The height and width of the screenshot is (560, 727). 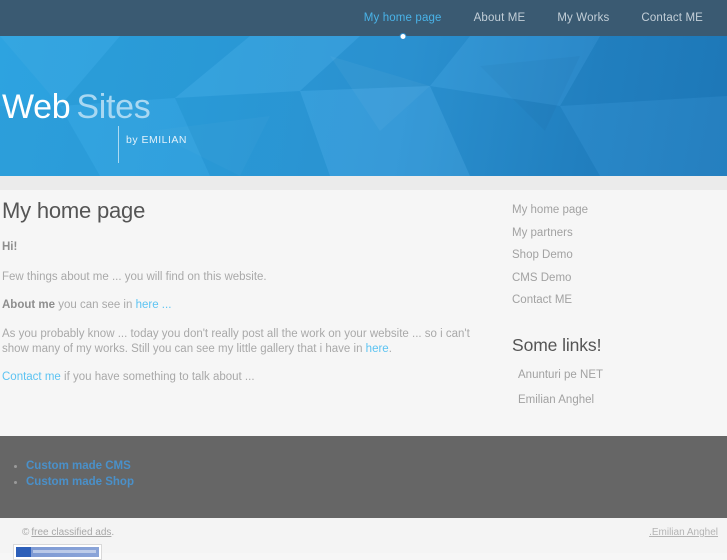 What do you see at coordinates (241, 247) in the screenshot?
I see `paragraph-greeting: Hi!` at bounding box center [241, 247].